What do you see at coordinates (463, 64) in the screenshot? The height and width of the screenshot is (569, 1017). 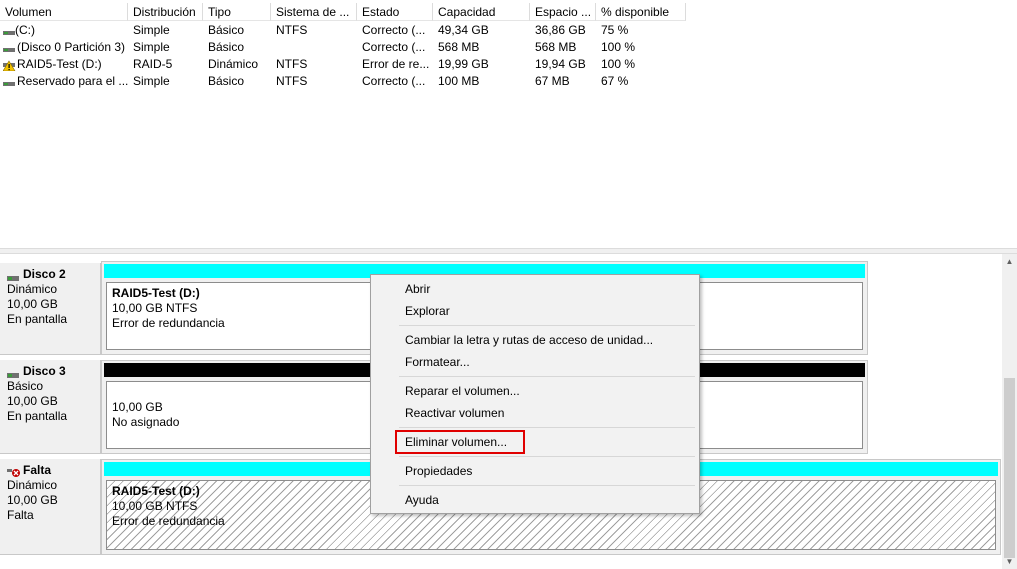 I see `cell-capacity: 19,99 GB` at bounding box center [463, 64].